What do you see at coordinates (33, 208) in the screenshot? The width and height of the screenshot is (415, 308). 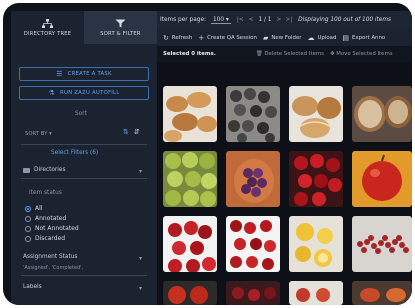 I see `radio-all: All` at bounding box center [33, 208].